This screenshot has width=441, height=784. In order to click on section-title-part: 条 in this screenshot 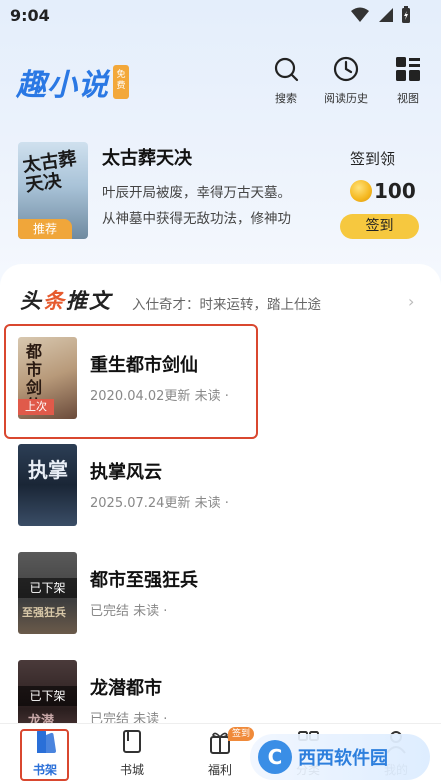, I will do `click(54, 300)`.